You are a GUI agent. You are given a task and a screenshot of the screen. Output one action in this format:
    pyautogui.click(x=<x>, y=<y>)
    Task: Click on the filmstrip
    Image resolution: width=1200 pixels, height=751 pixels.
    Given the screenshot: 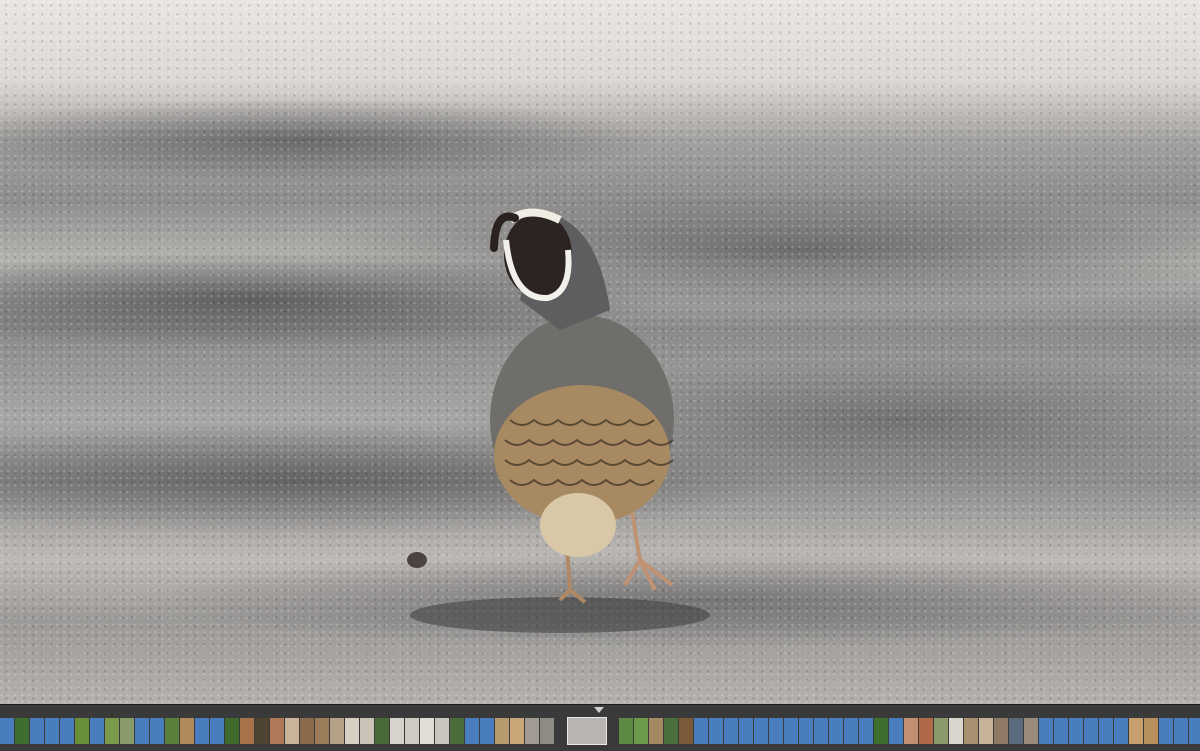 What is the action you would take?
    pyautogui.click(x=600, y=727)
    